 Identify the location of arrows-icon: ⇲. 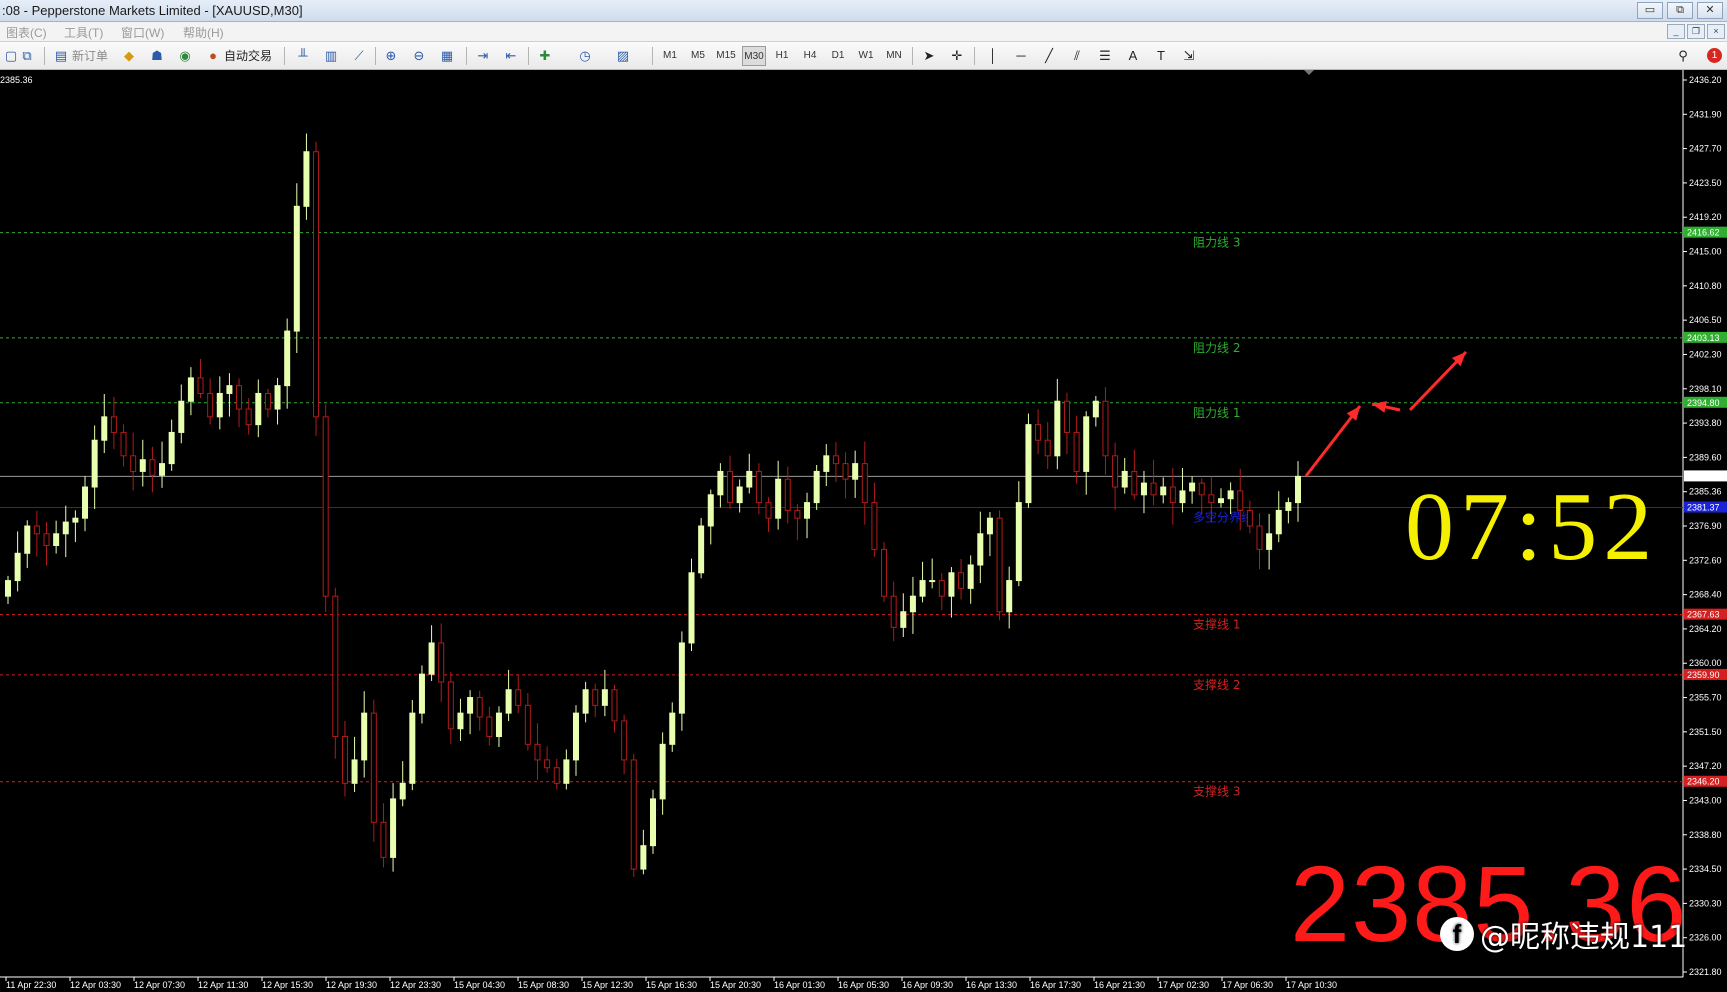
(1189, 56).